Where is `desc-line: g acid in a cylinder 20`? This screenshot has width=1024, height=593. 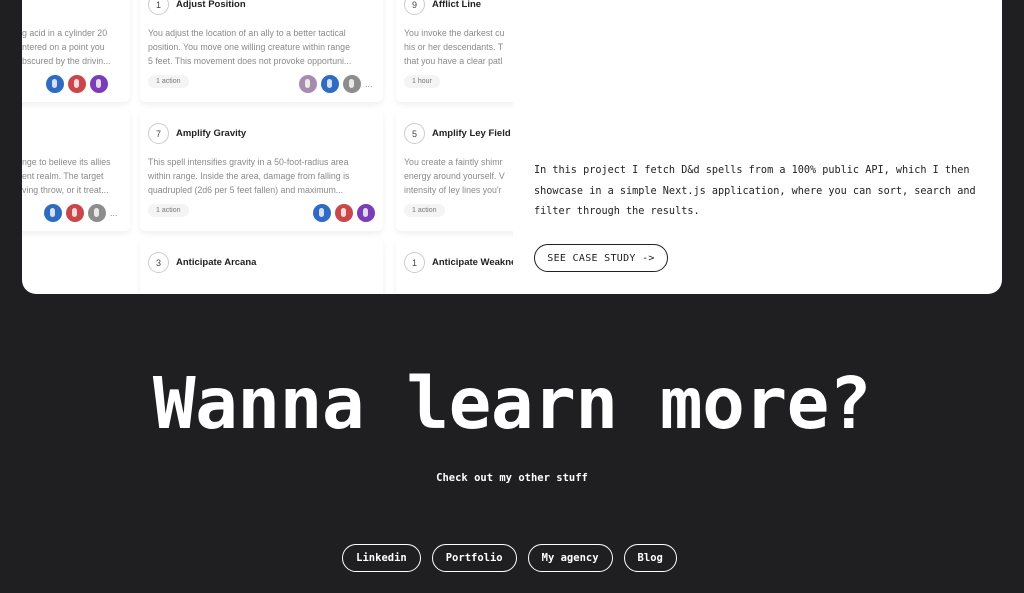 desc-line: g acid in a cylinder 20 is located at coordinates (65, 33).